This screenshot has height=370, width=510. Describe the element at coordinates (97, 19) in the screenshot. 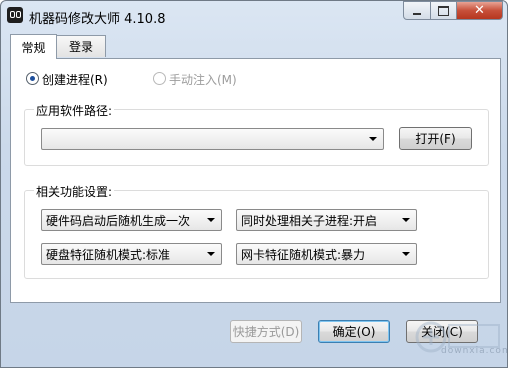

I see `window-title: 机器码修改大师 4.10.8` at that location.